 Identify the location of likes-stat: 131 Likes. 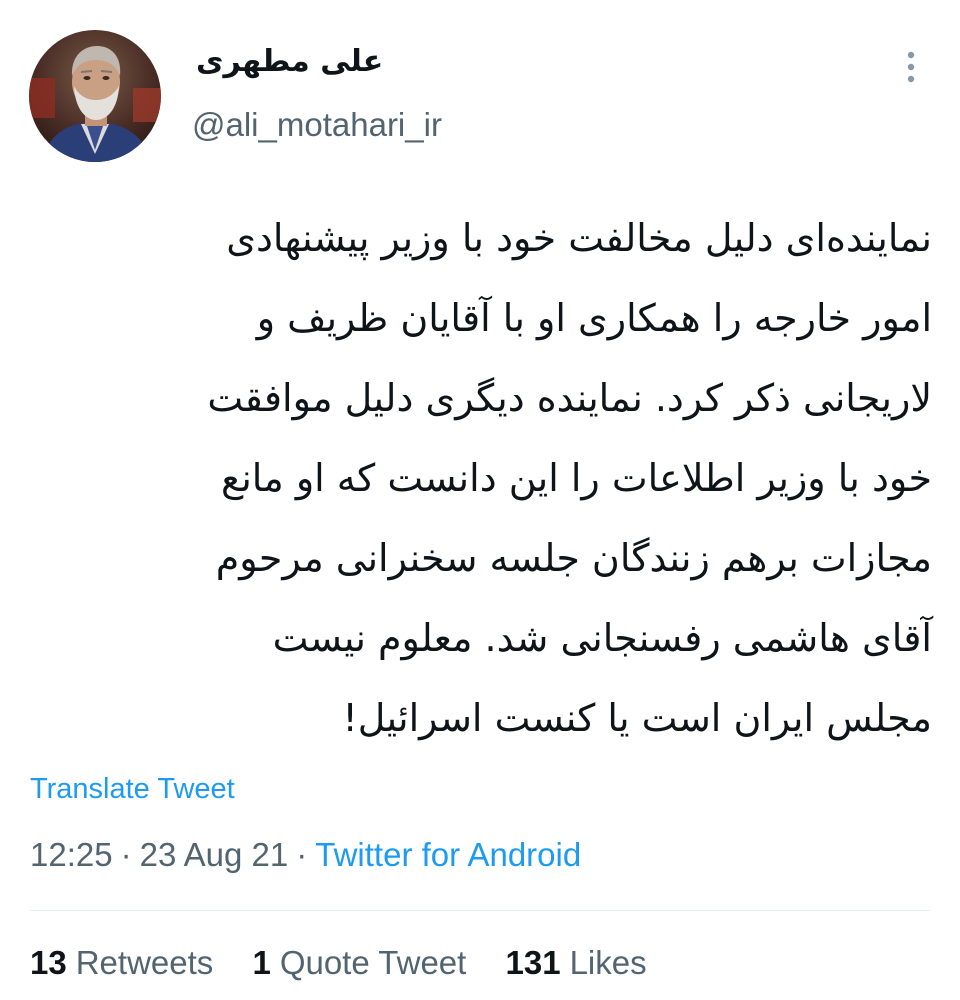
(576, 963).